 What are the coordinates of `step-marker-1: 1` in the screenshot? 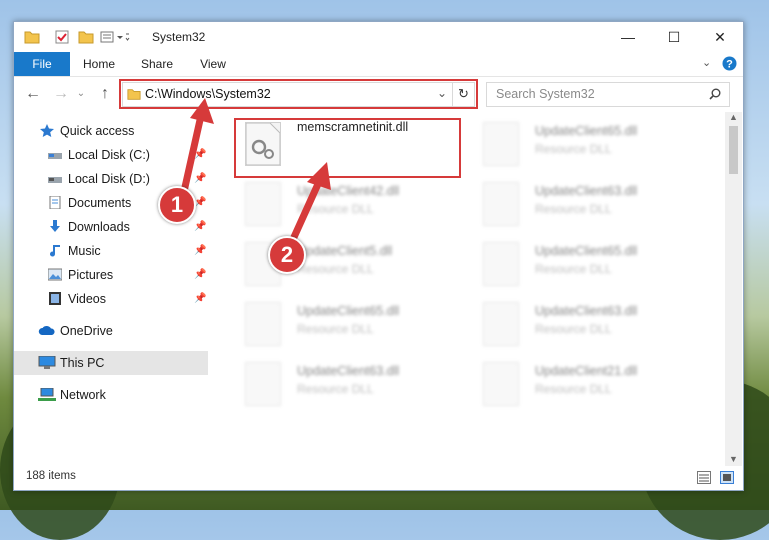 It's located at (177, 205).